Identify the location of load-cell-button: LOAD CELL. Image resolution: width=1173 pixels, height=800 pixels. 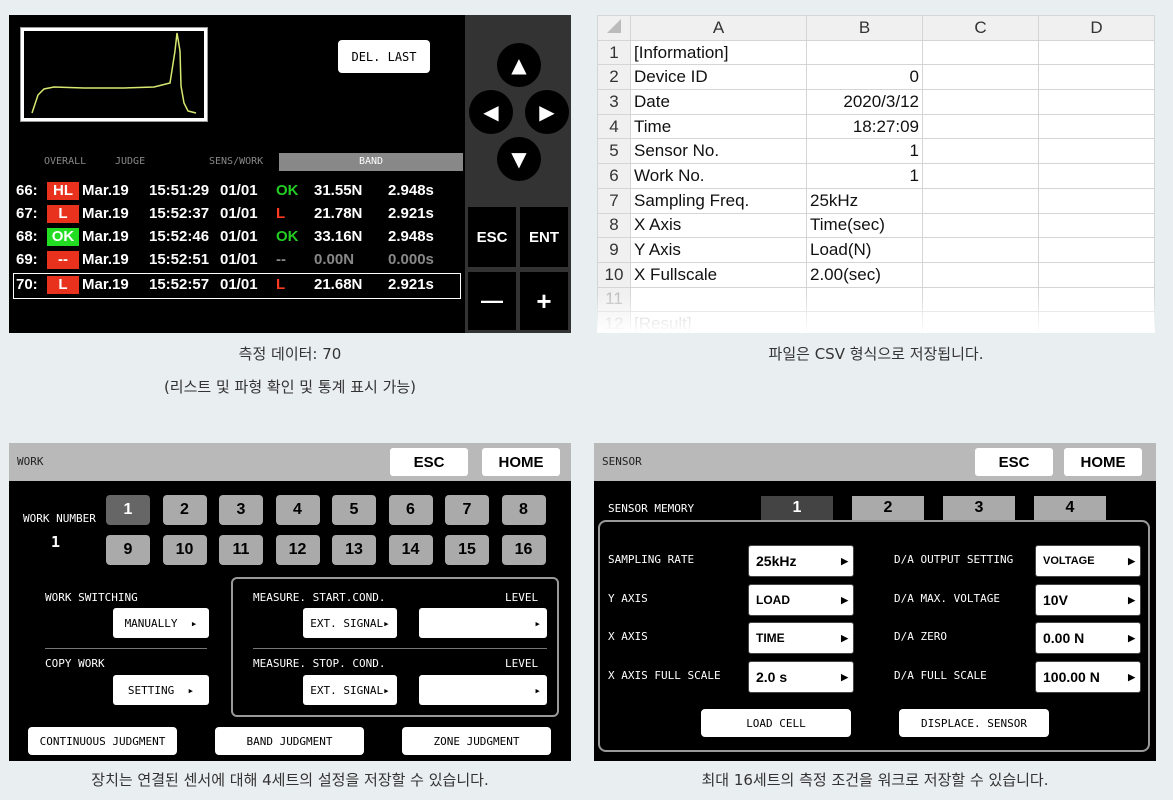
(776, 723).